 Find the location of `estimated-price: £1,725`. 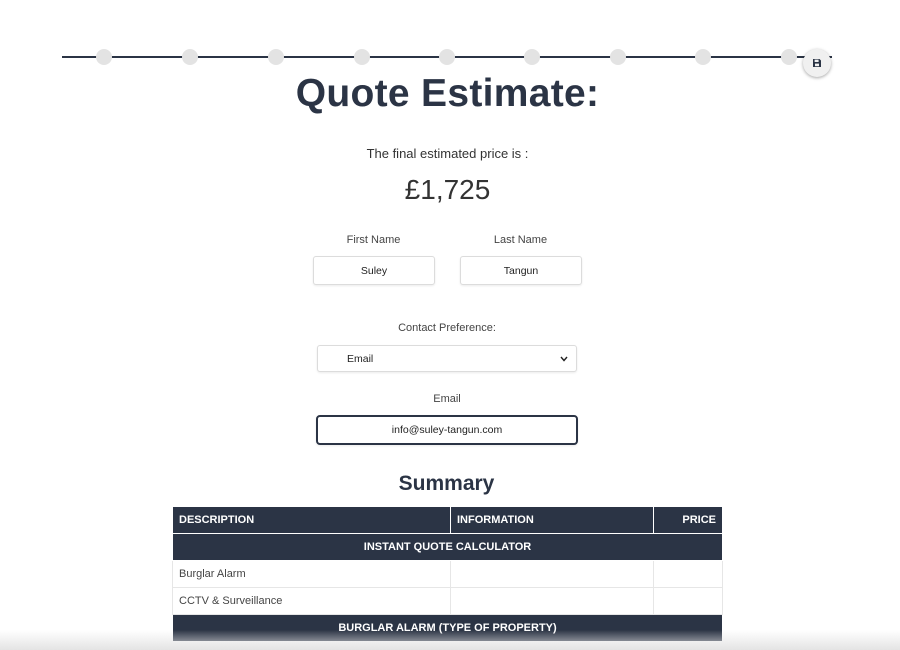

estimated-price: £1,725 is located at coordinates (447, 189).